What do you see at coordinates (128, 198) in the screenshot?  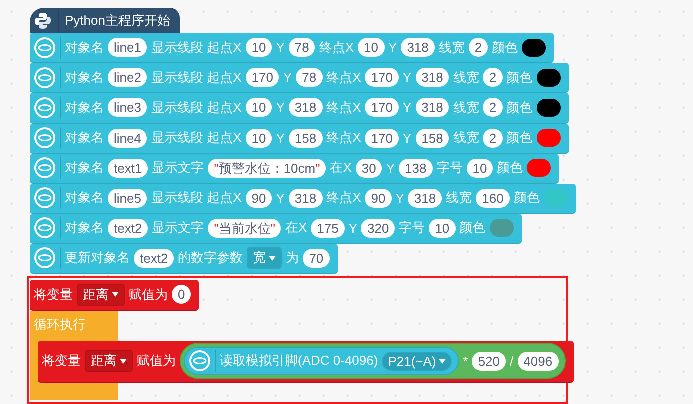 I see `value-field: line5` at bounding box center [128, 198].